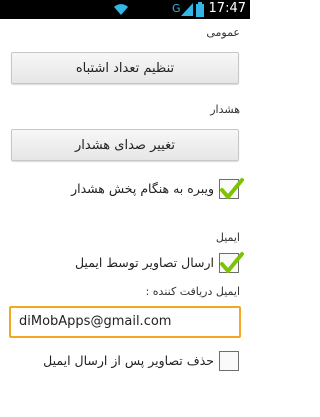 The image size is (320, 417). I want to click on battery-icon, so click(200, 9).